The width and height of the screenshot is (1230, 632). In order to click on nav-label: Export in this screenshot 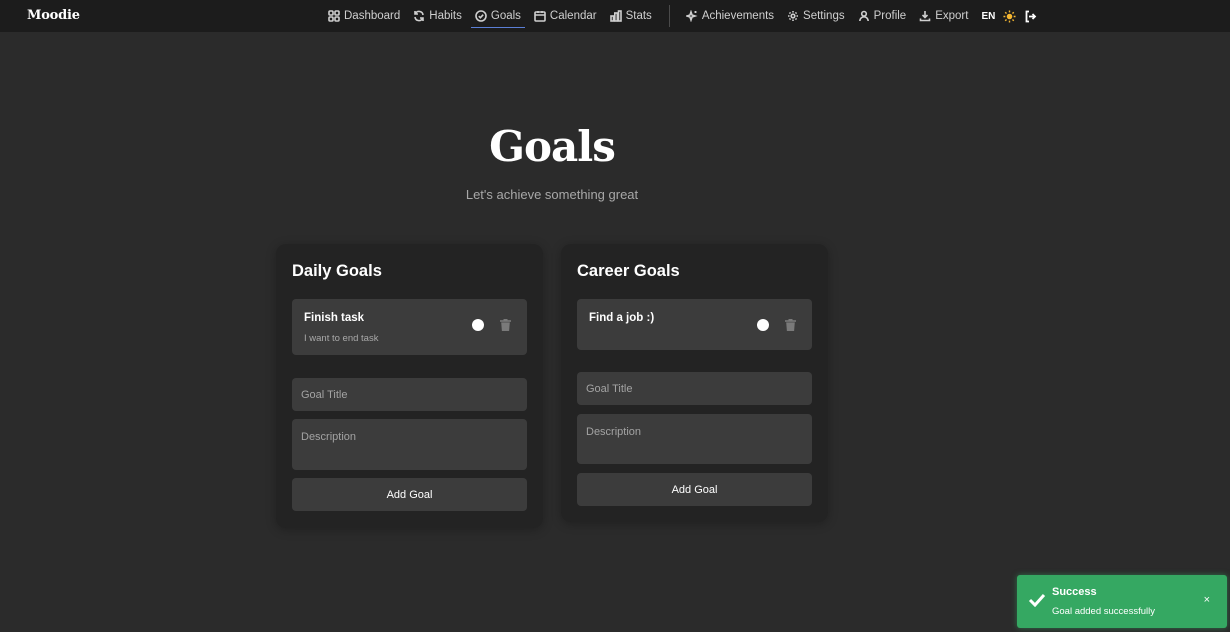, I will do `click(952, 16)`.